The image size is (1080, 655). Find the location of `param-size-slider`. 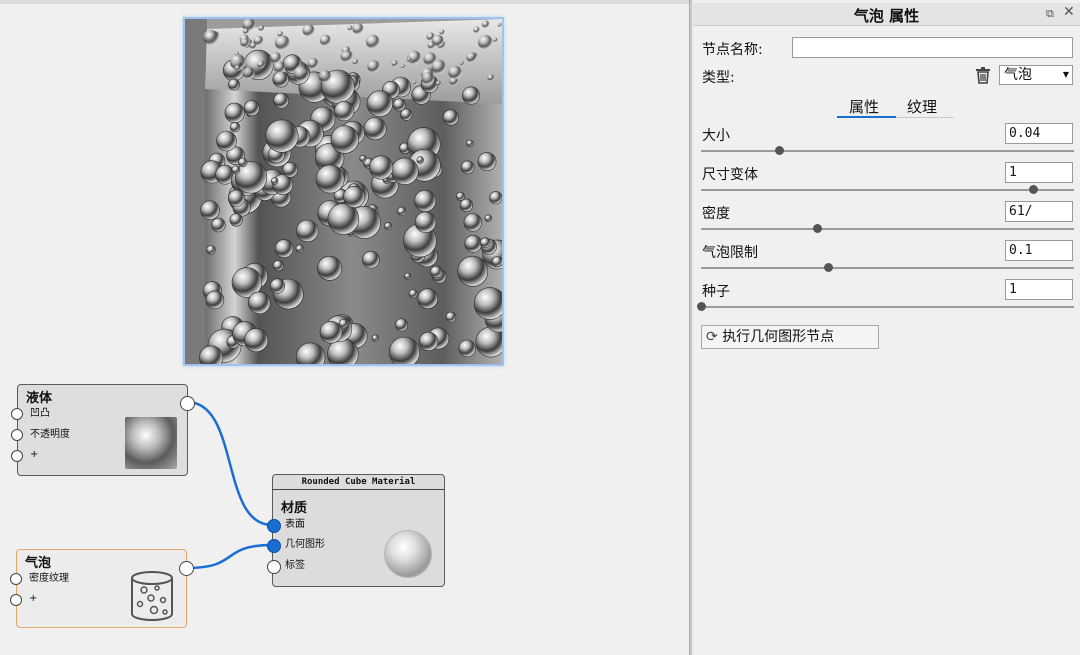

param-size-slider is located at coordinates (887, 151).